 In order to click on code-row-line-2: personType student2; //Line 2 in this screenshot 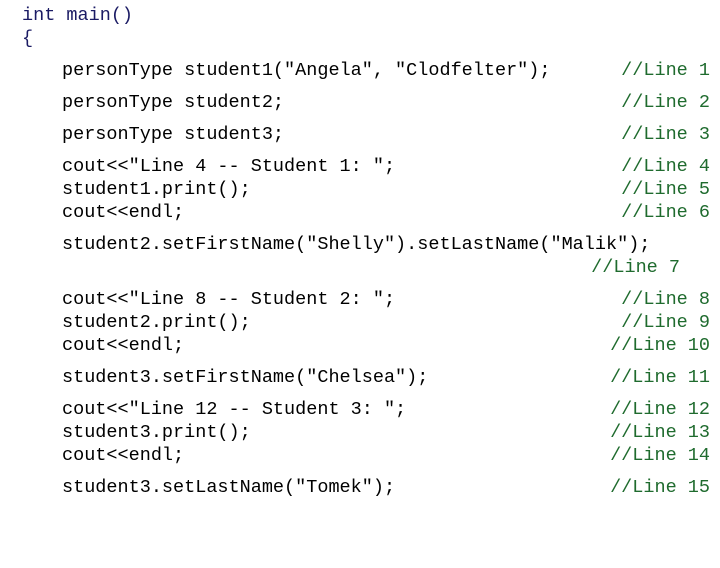, I will do `click(360, 102)`.